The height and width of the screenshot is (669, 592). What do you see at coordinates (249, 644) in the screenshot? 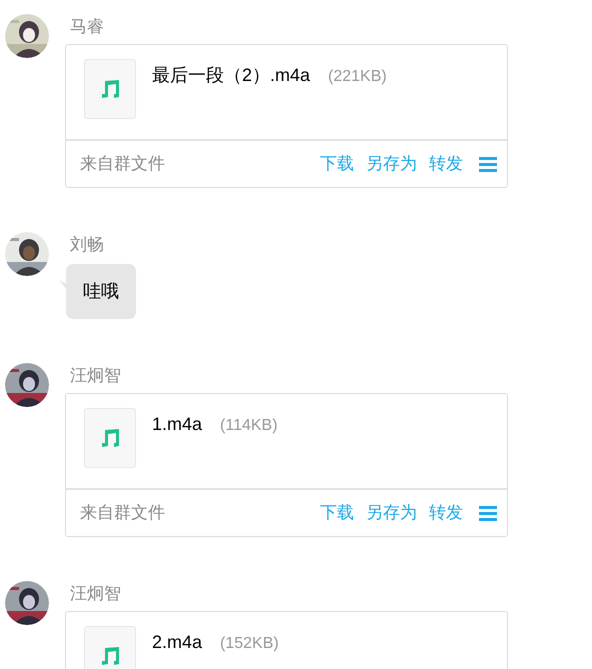
I see `file-size: (152KB)` at bounding box center [249, 644].